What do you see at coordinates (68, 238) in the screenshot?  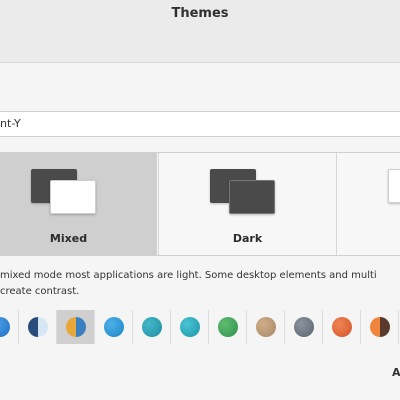 I see `mode-mixed-label: Mixed` at bounding box center [68, 238].